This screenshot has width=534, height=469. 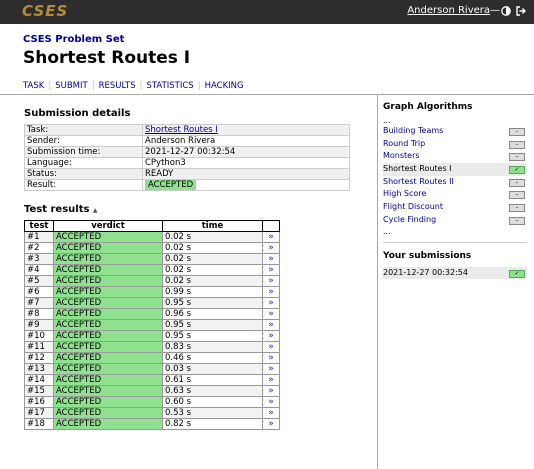 What do you see at coordinates (455, 194) in the screenshot?
I see `sidebar-item: High Score –` at bounding box center [455, 194].